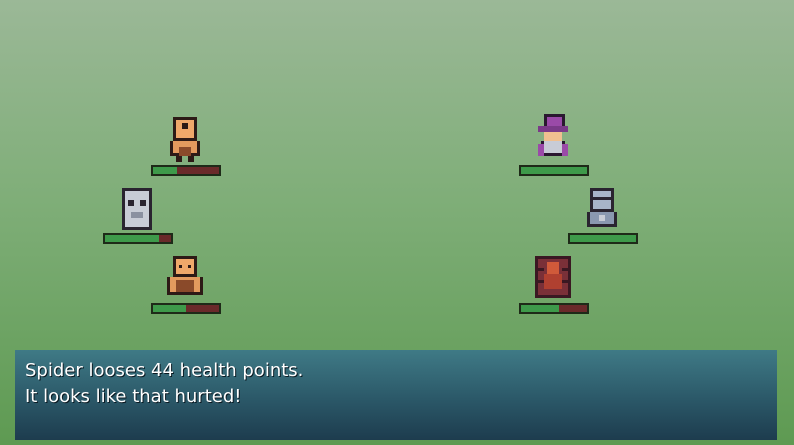  I want to click on spider-icon, so click(553, 277).